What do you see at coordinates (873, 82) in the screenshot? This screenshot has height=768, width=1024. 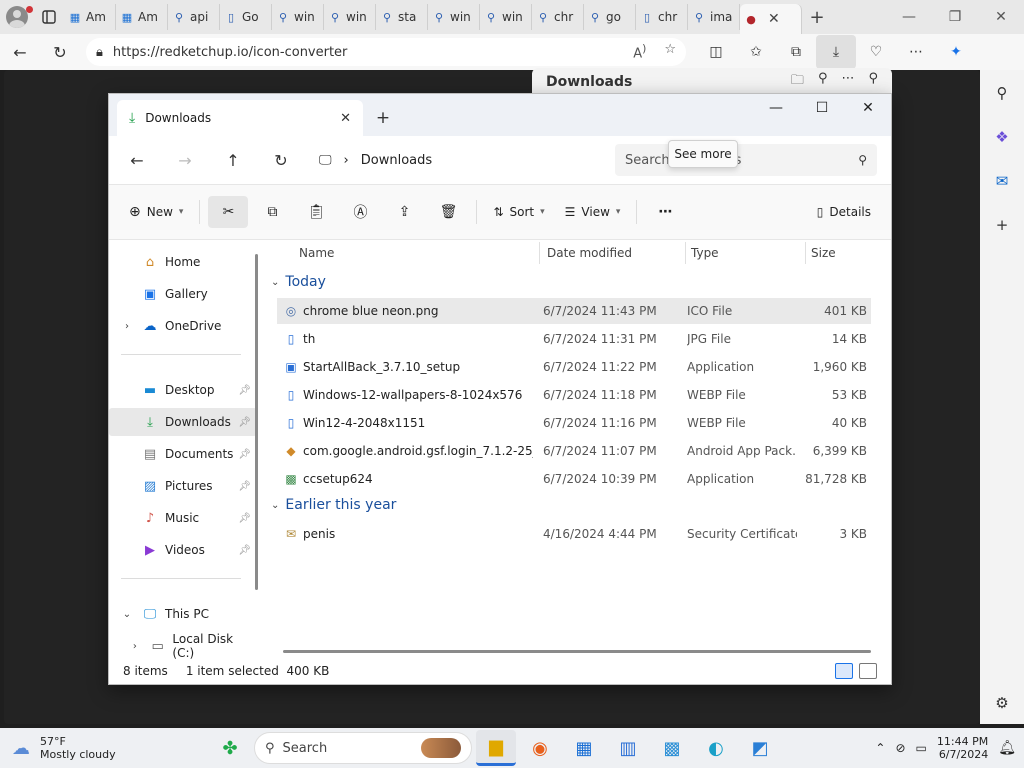 I see `pin-icon: ⚲` at bounding box center [873, 82].